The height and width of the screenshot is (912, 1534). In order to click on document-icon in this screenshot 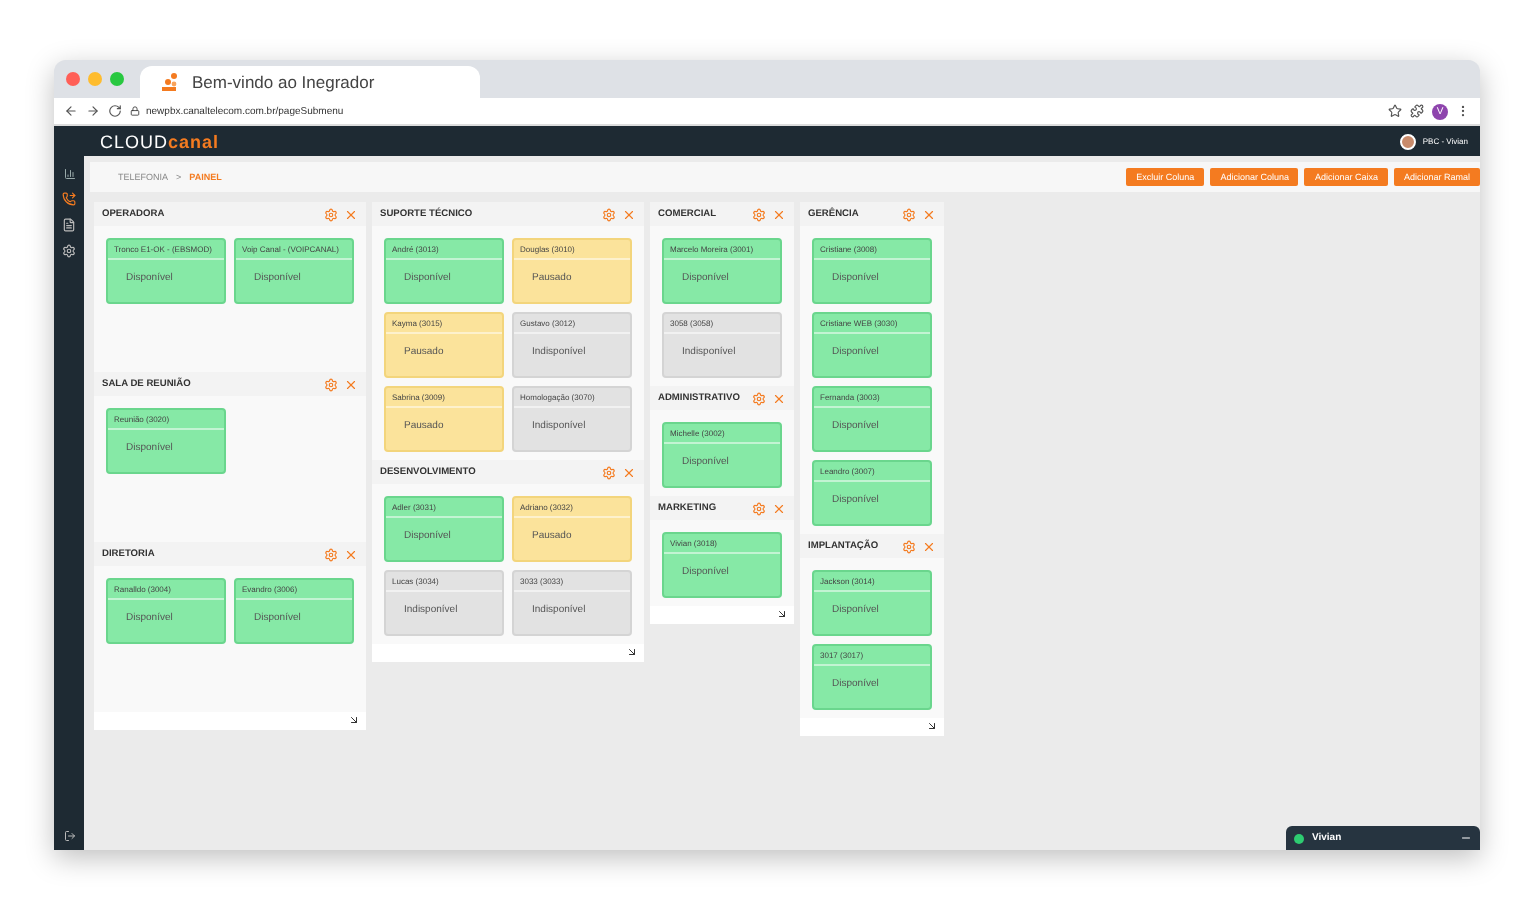, I will do `click(69, 225)`.